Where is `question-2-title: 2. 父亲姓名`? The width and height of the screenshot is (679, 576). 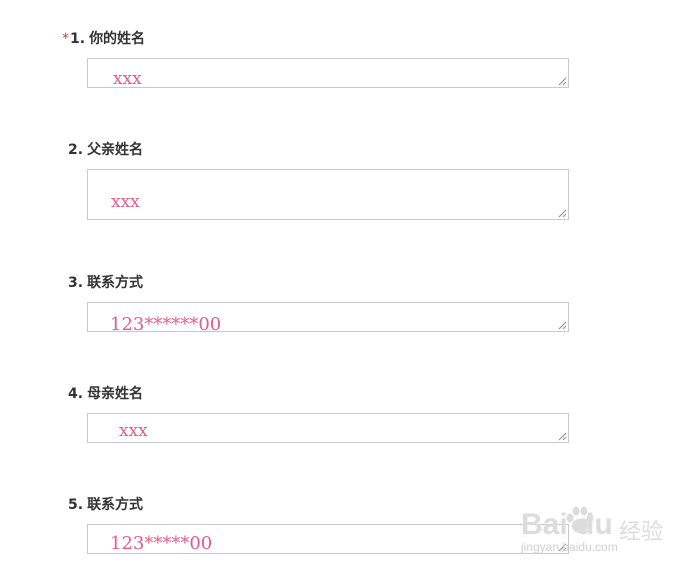 question-2-title: 2. 父亲姓名 is located at coordinates (105, 150).